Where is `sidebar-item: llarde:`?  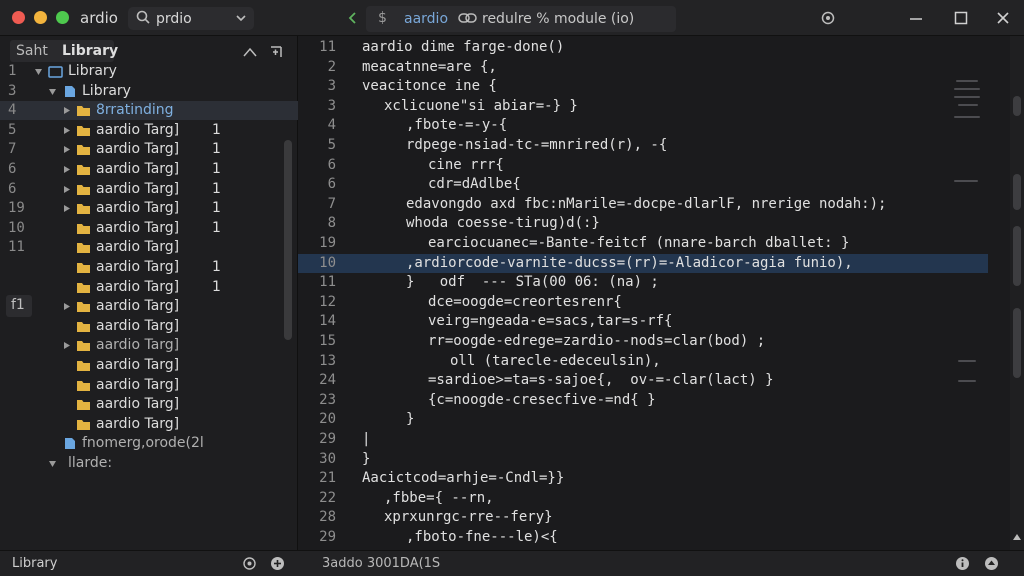 sidebar-item: llarde: is located at coordinates (149, 463).